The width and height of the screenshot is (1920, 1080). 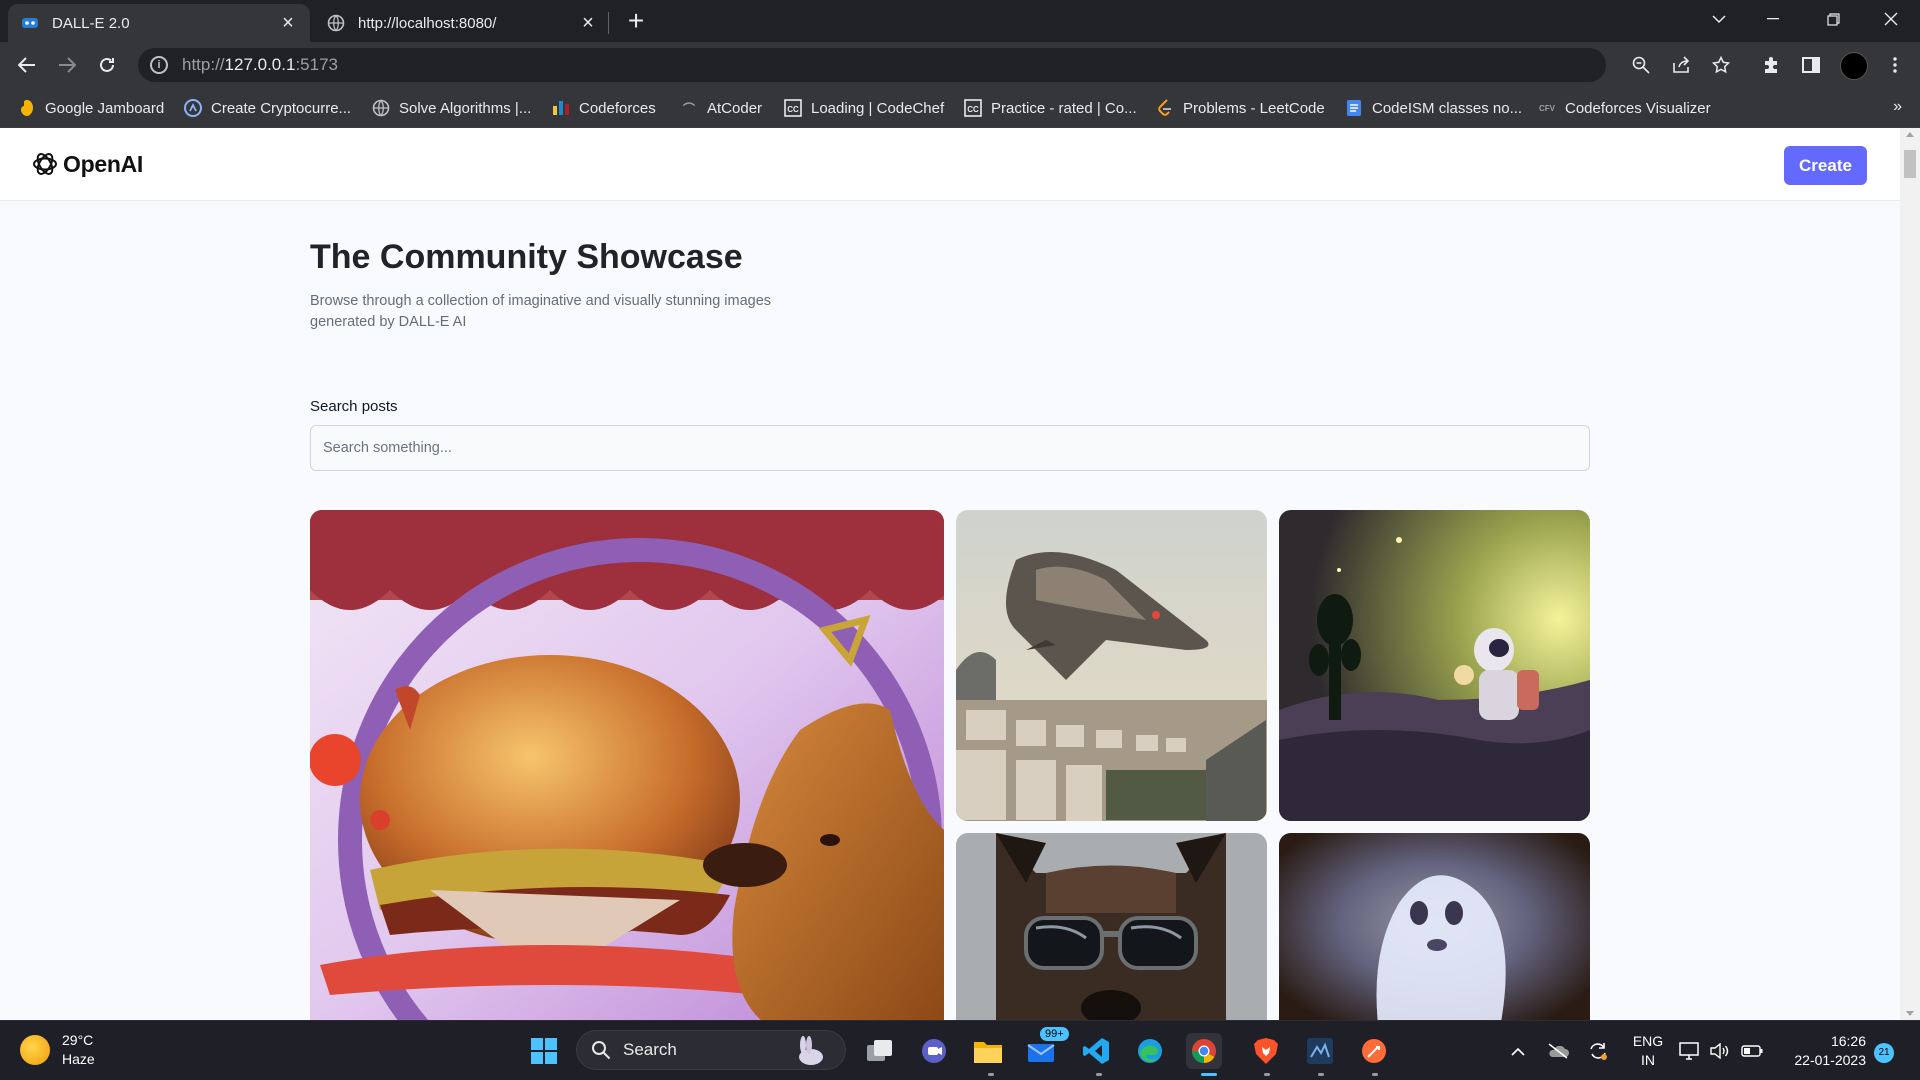 What do you see at coordinates (78, 1040) in the screenshot?
I see `weather-temp: 29°C` at bounding box center [78, 1040].